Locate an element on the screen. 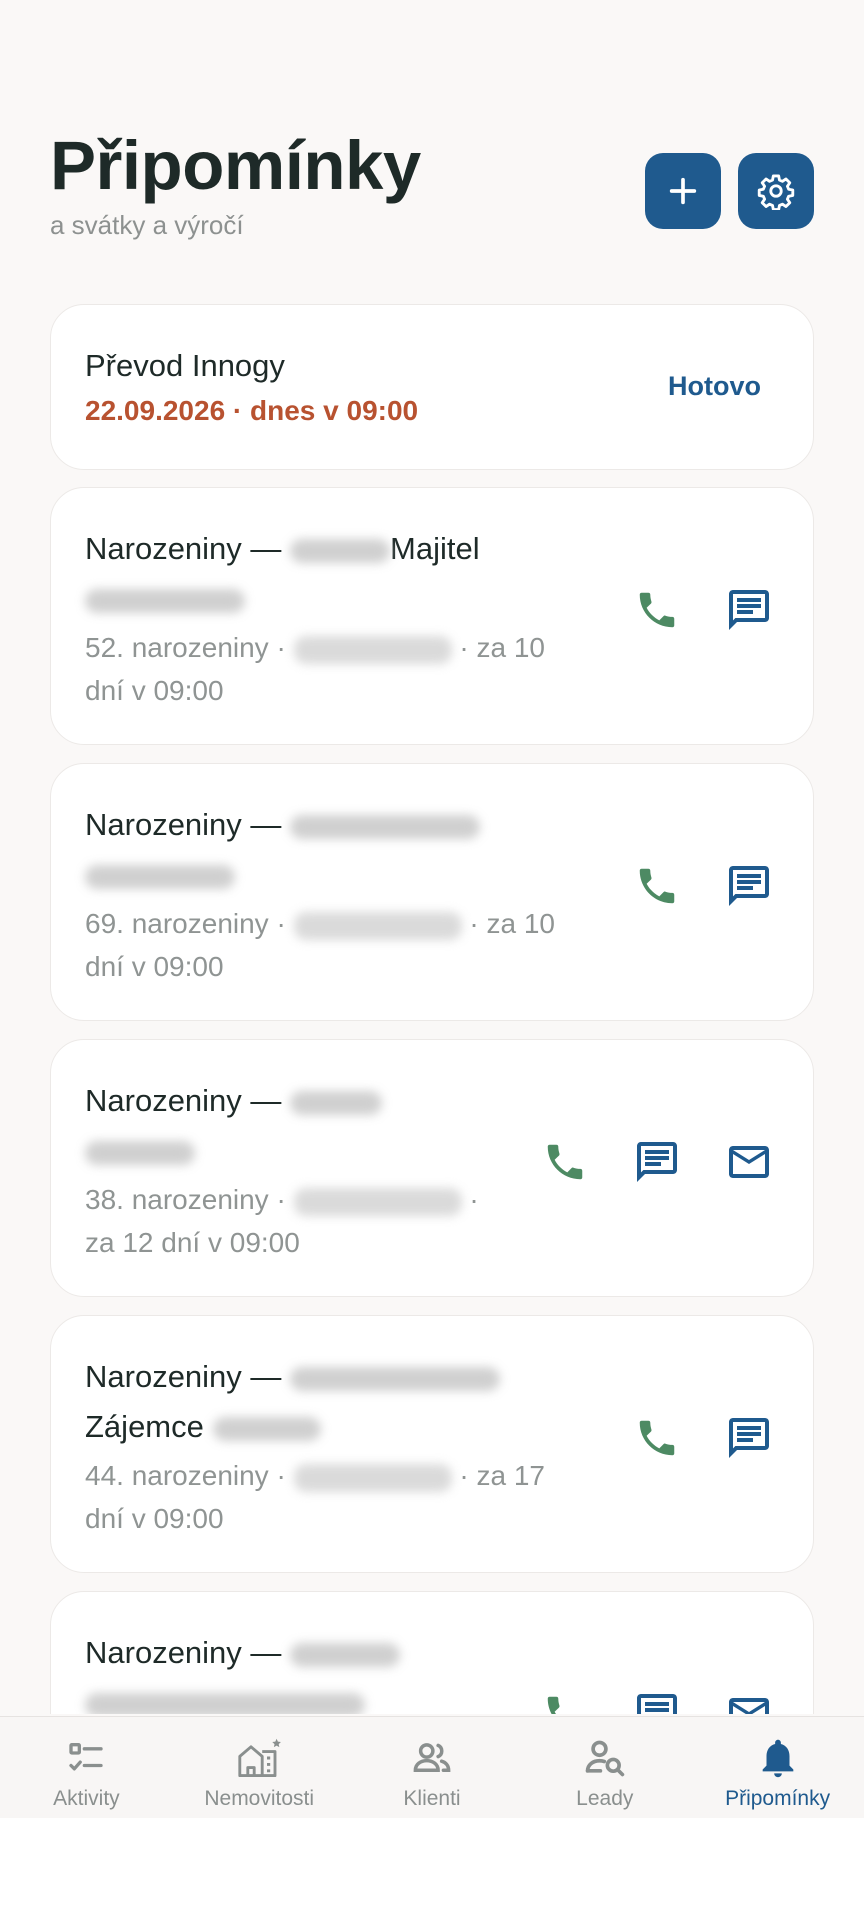  people-icon is located at coordinates (432, 1757).